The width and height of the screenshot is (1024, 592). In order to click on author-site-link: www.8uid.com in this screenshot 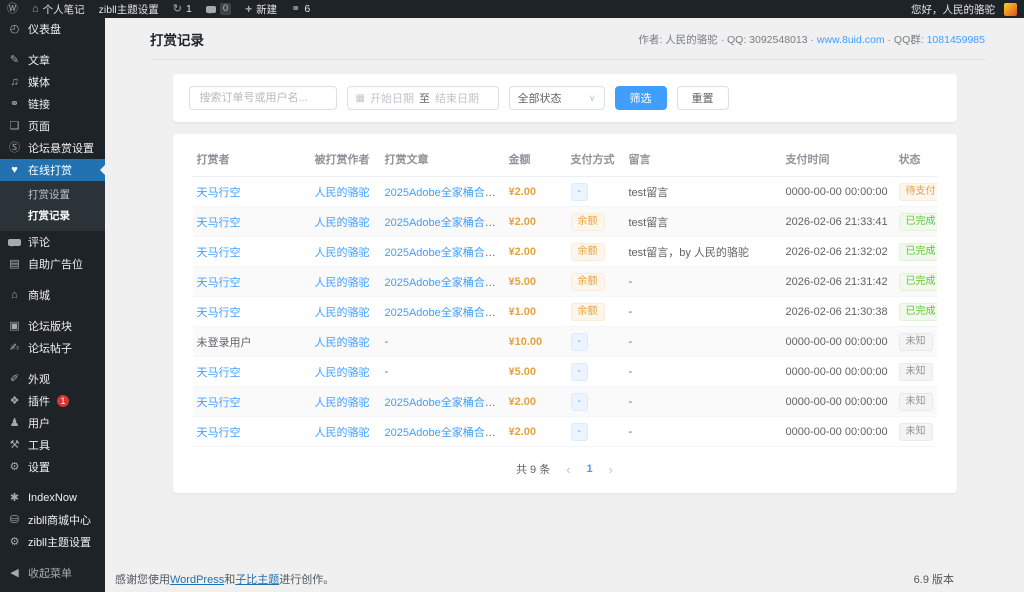, I will do `click(851, 40)`.